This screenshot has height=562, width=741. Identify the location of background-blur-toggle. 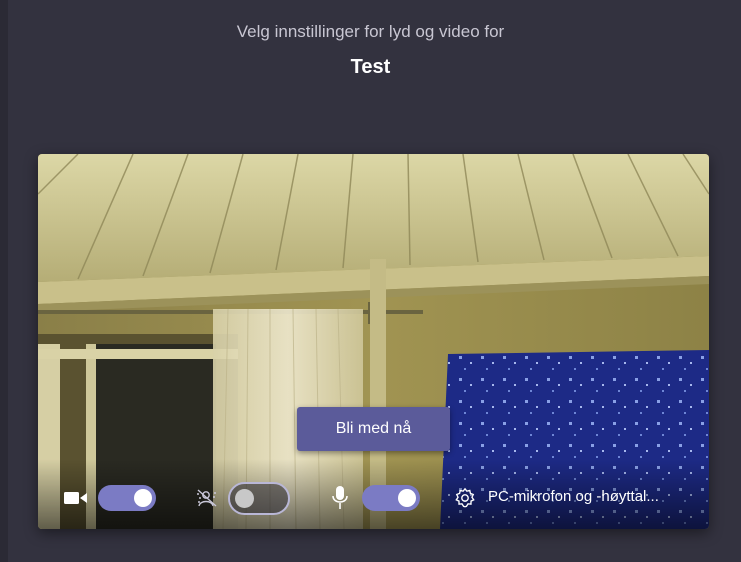
(259, 498).